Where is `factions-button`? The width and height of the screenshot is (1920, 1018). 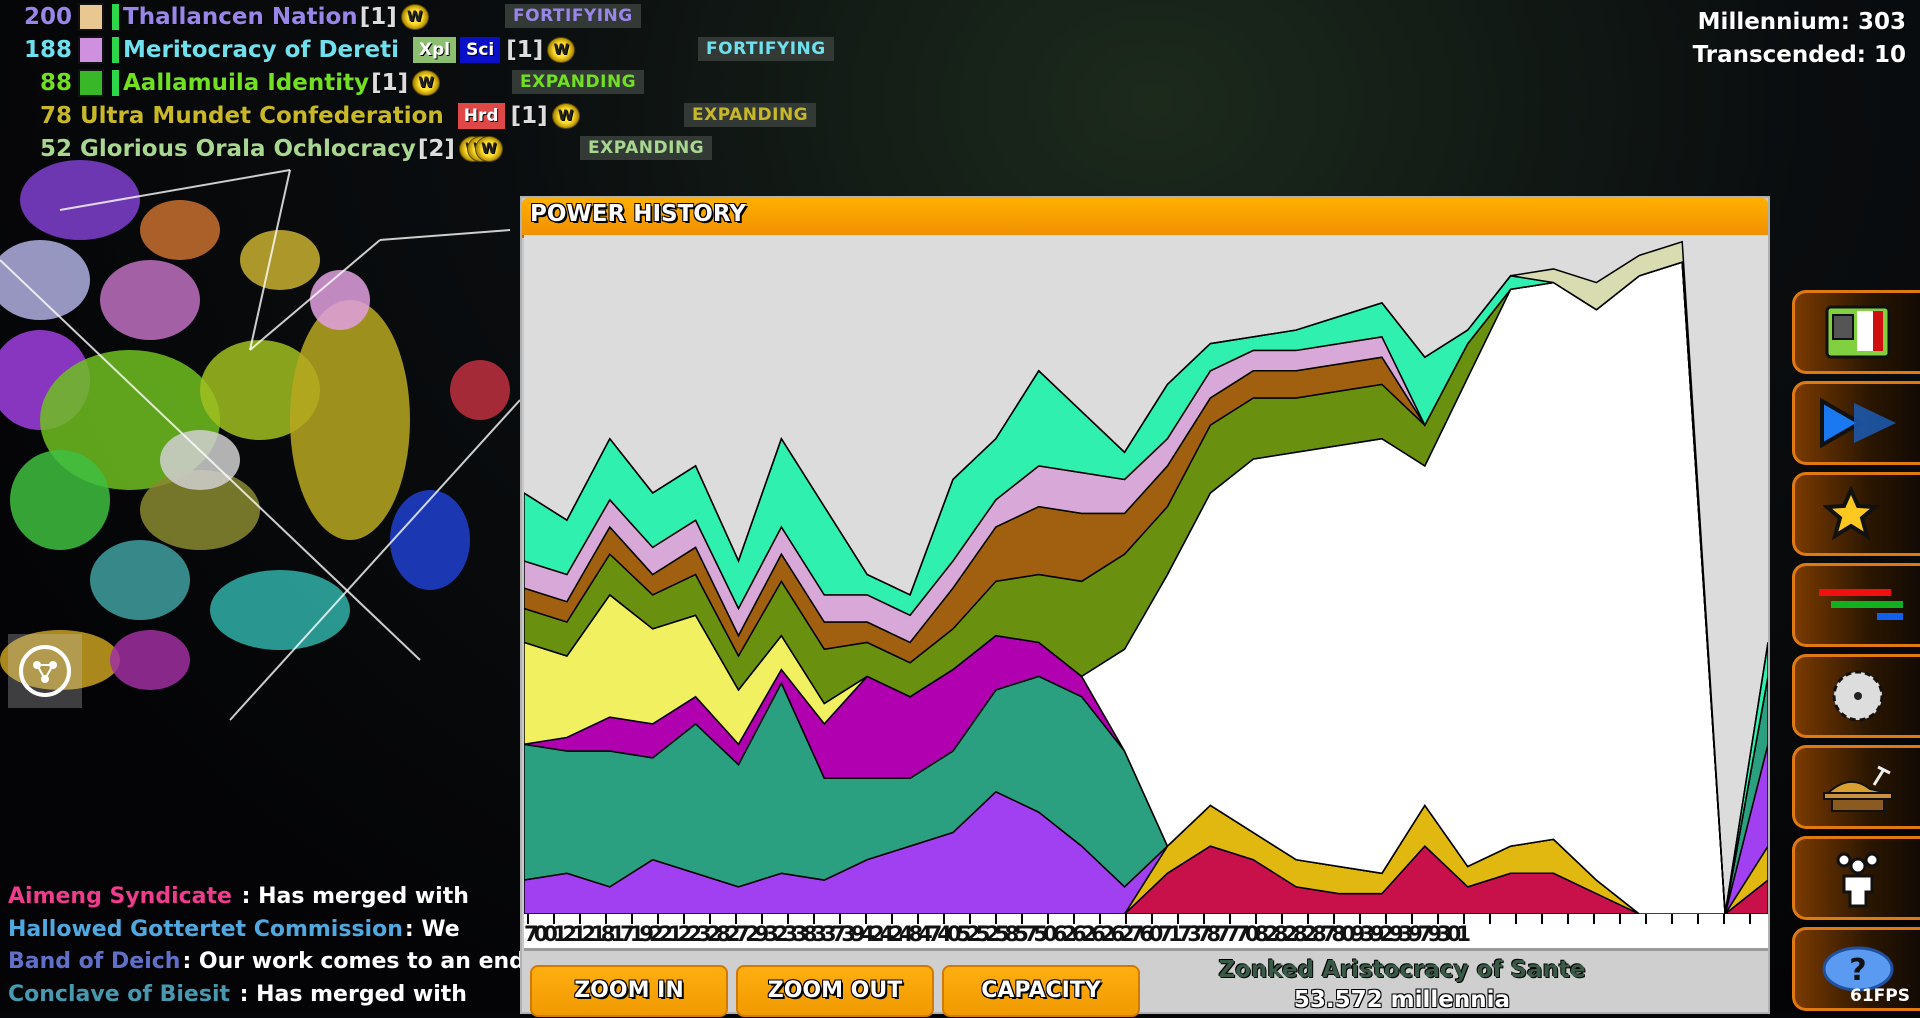 factions-button is located at coordinates (1856, 878).